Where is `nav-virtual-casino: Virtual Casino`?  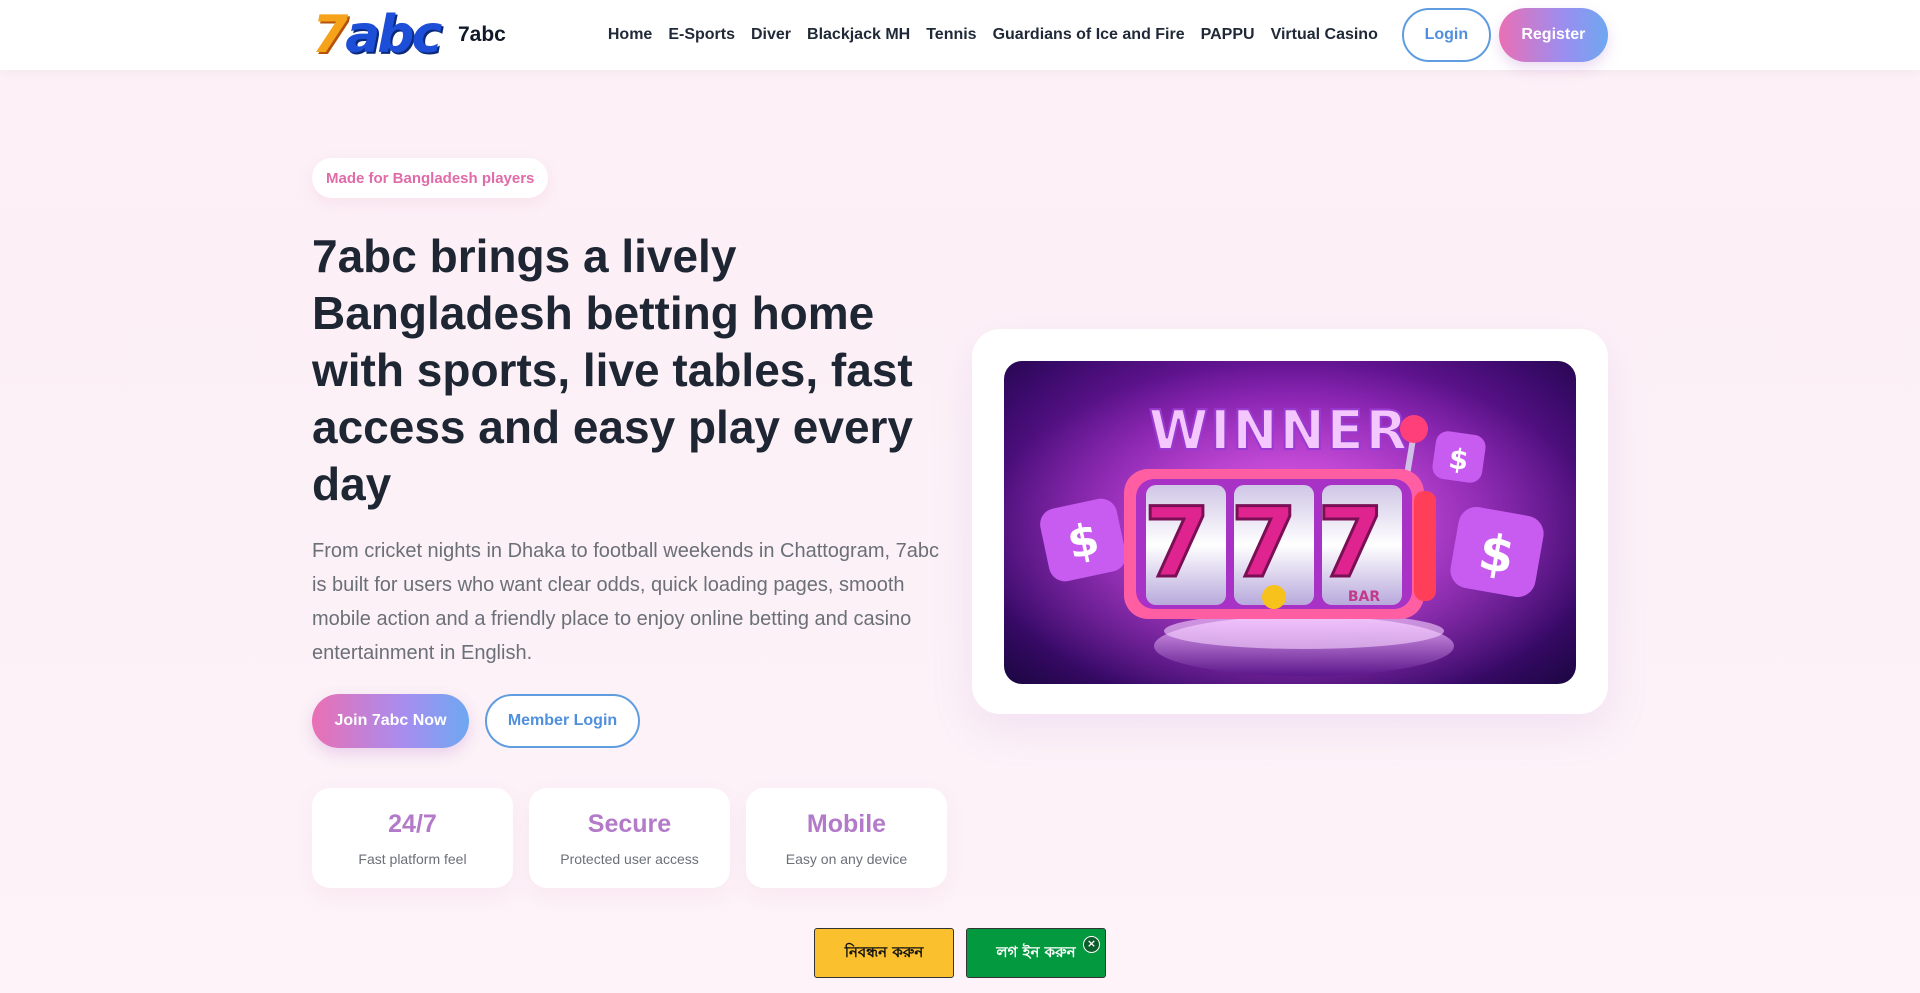 nav-virtual-casino: Virtual Casino is located at coordinates (1324, 35).